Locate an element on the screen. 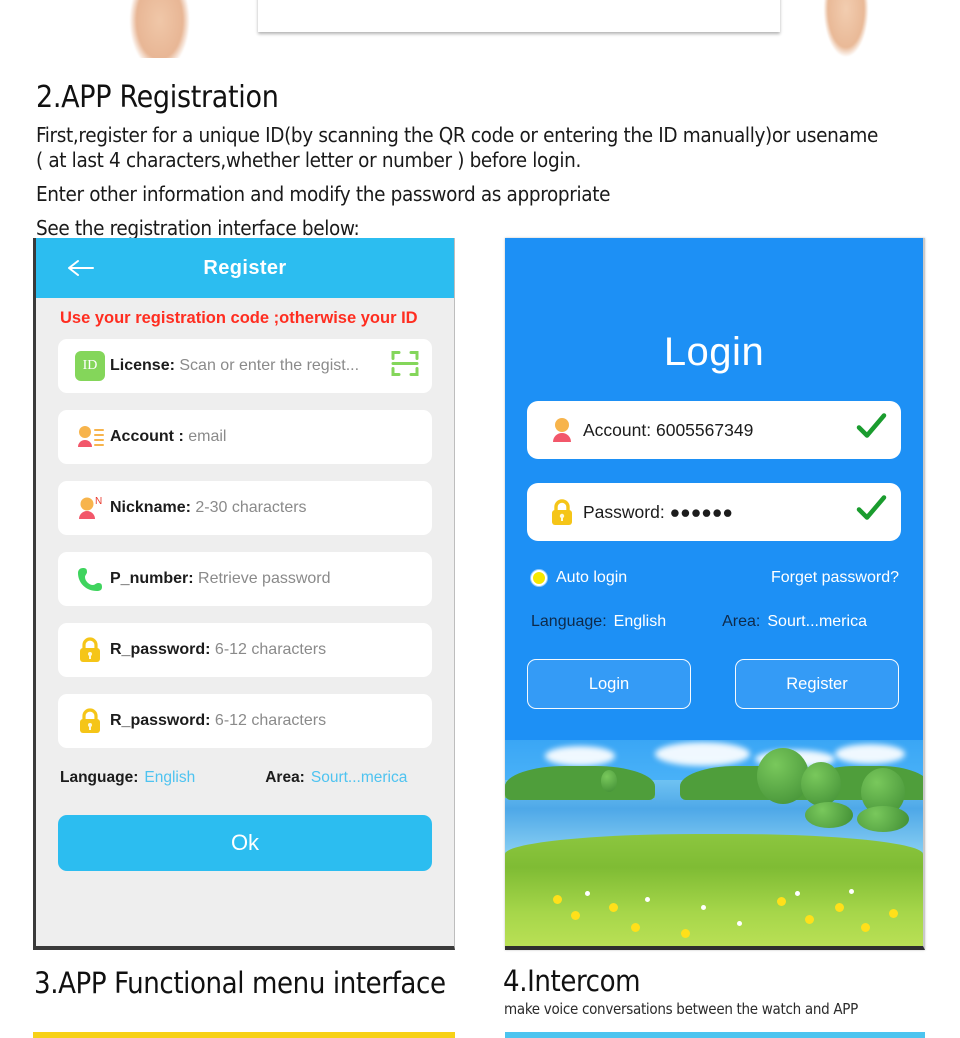  login-button: Login is located at coordinates (609, 684).